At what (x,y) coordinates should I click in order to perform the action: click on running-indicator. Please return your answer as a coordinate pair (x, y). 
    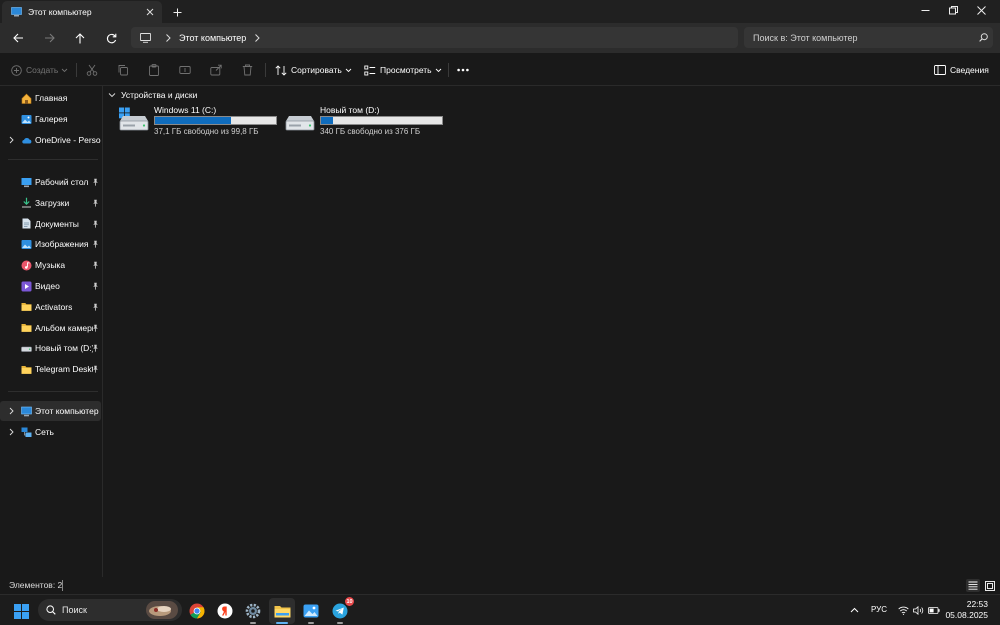
    Looking at the image, I should click on (311, 623).